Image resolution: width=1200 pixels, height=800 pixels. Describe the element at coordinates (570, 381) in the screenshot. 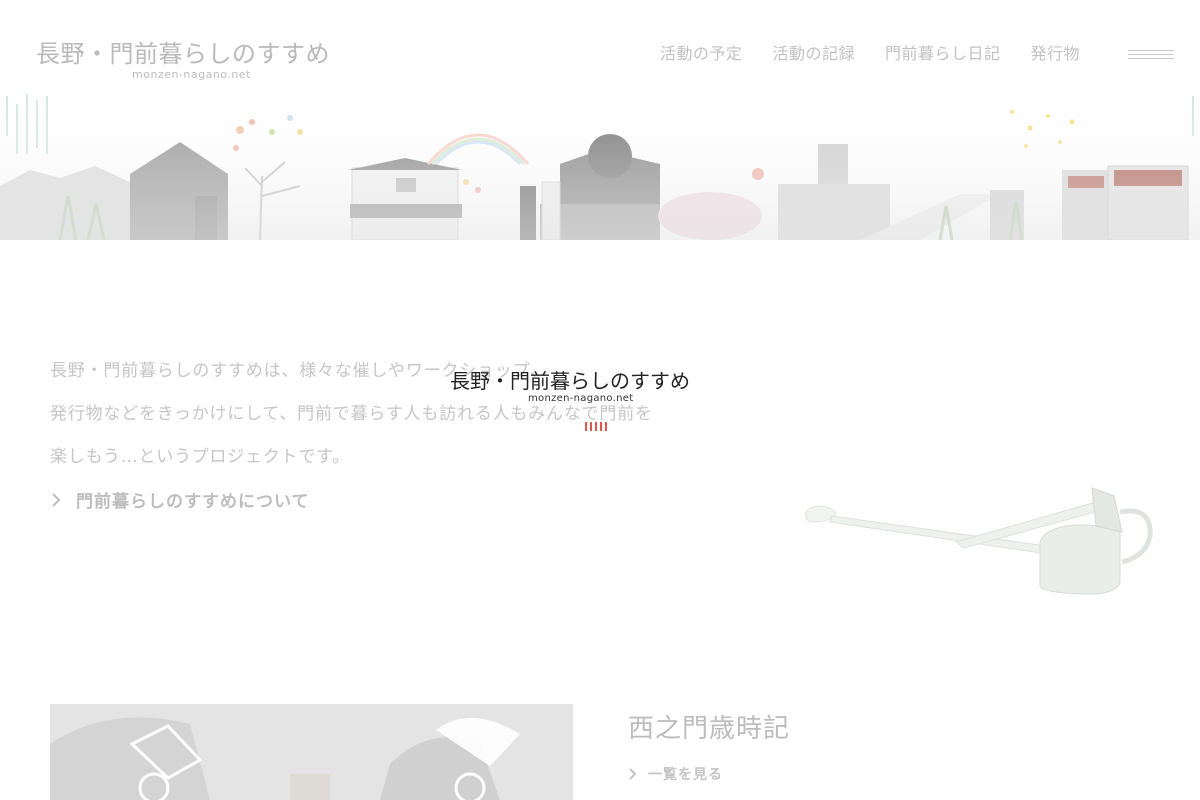

I see `overlay-logo-title: 長野・門前暮らしのすすめ` at that location.